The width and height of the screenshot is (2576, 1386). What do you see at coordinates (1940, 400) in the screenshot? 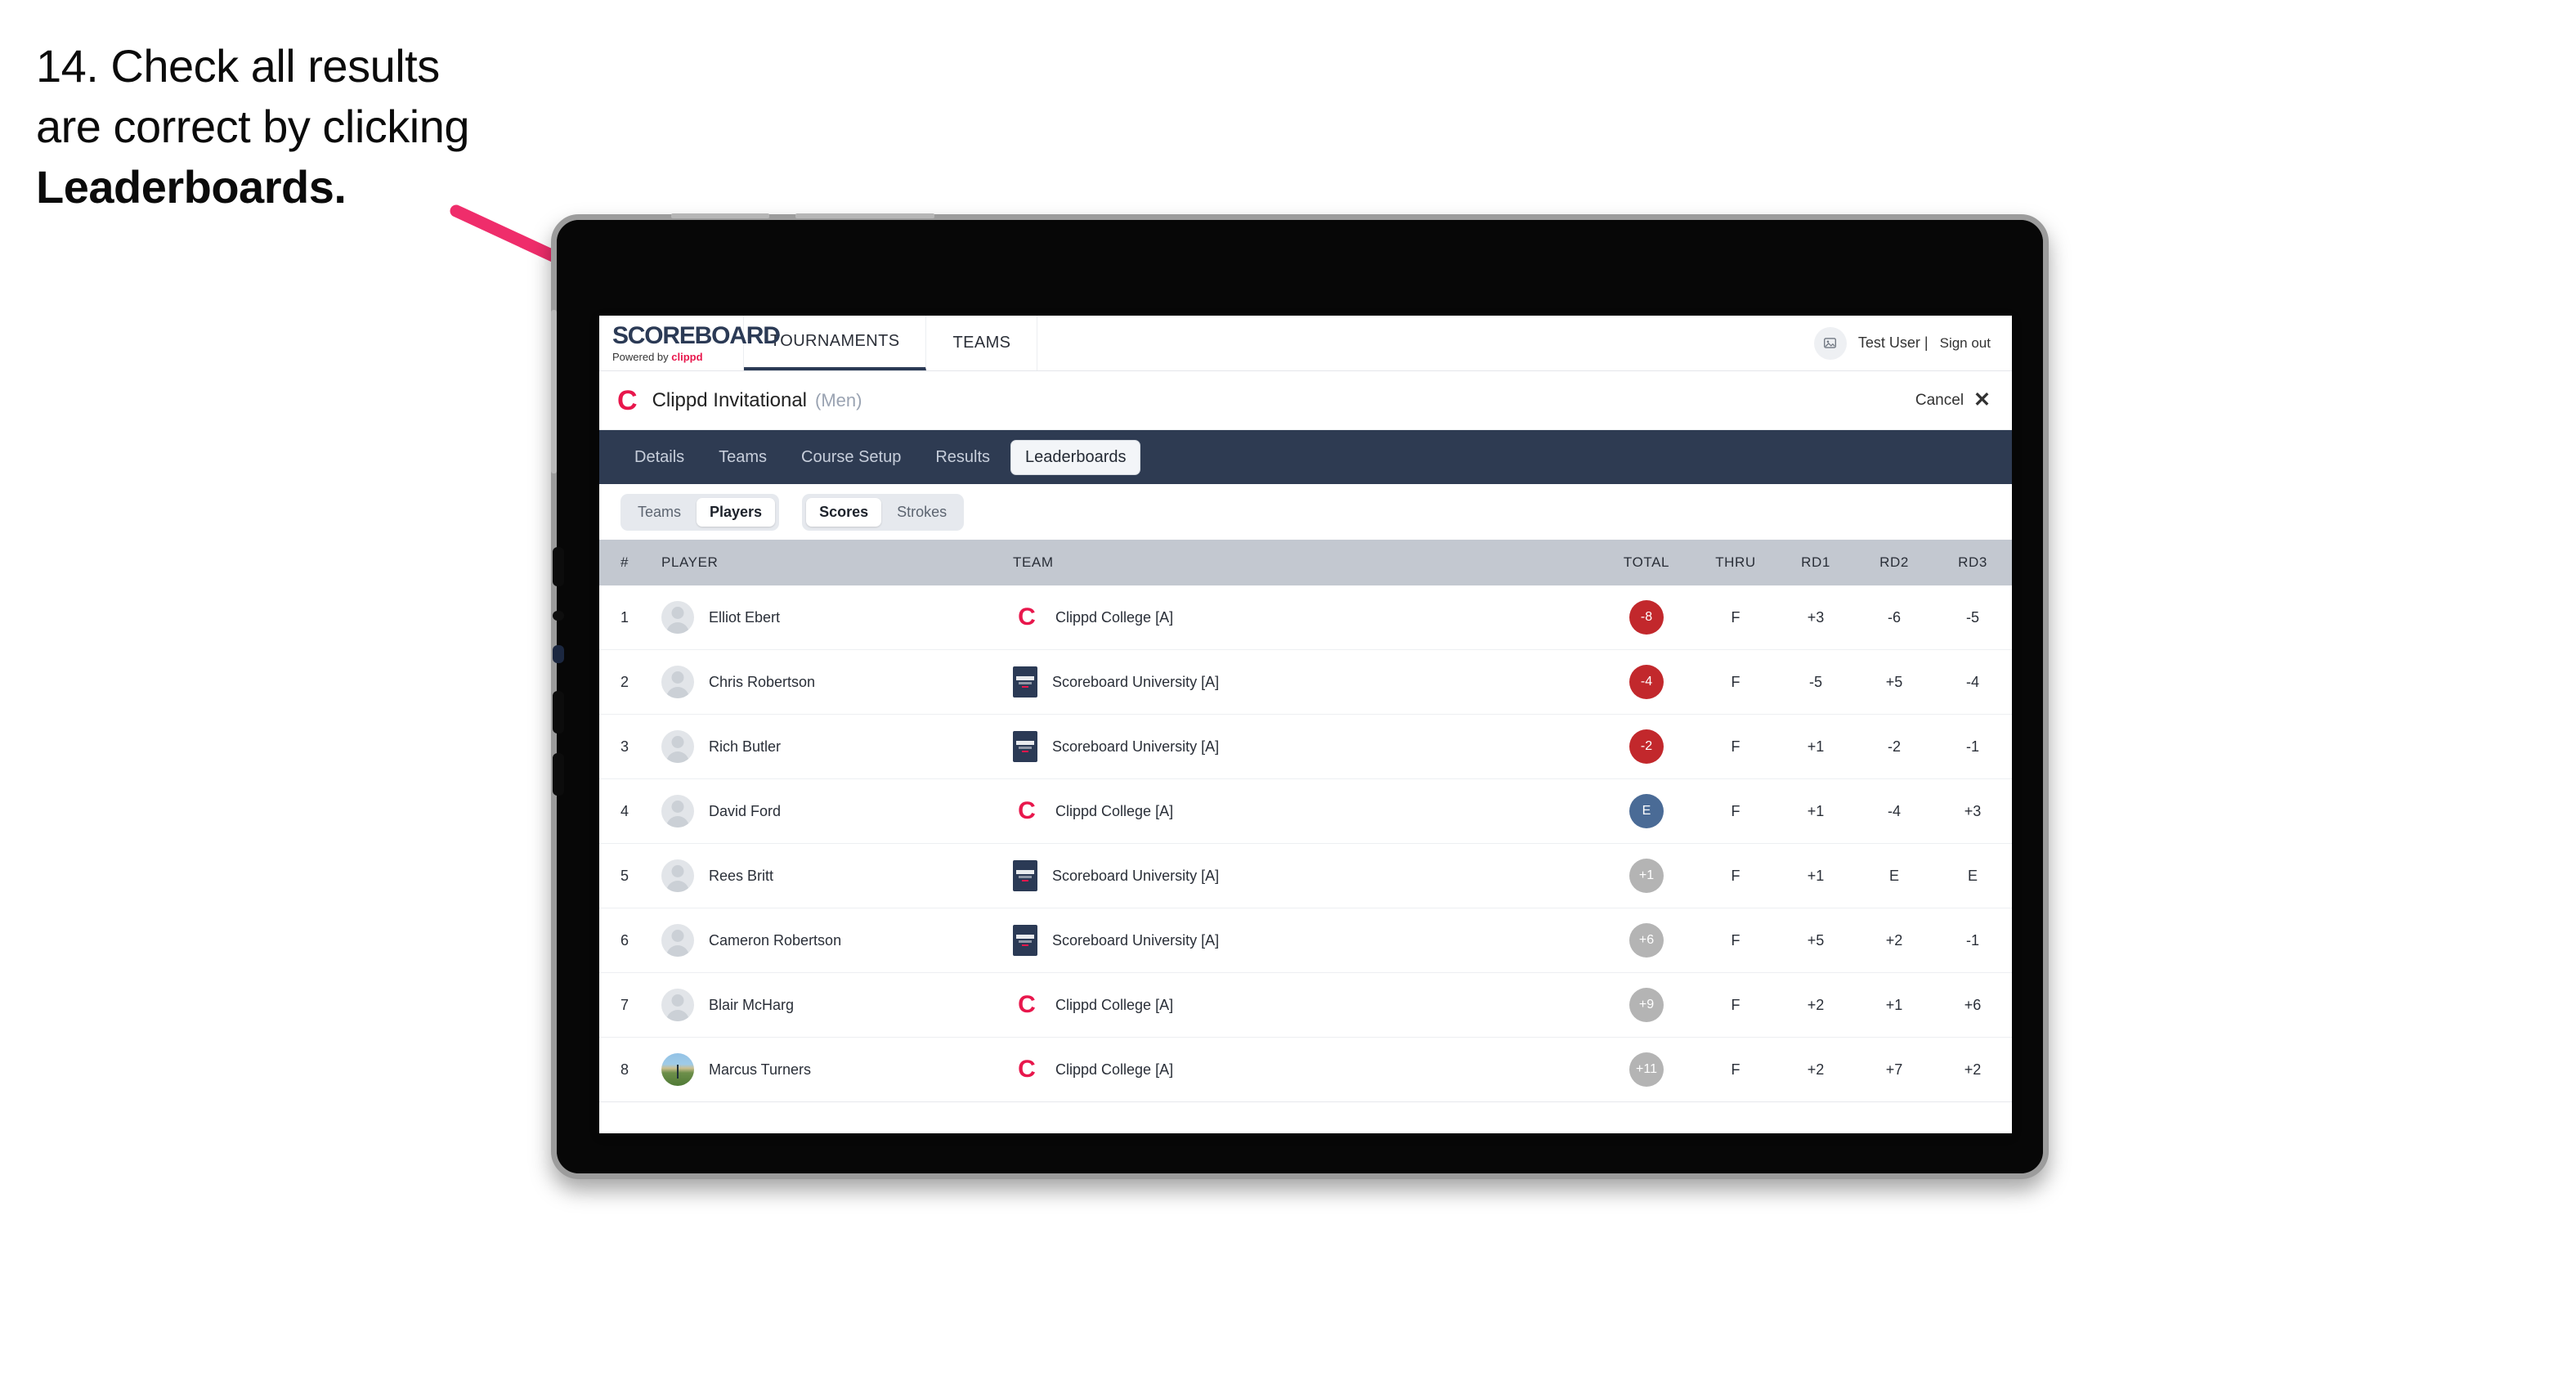
I see `cancel-label: Cancel` at bounding box center [1940, 400].